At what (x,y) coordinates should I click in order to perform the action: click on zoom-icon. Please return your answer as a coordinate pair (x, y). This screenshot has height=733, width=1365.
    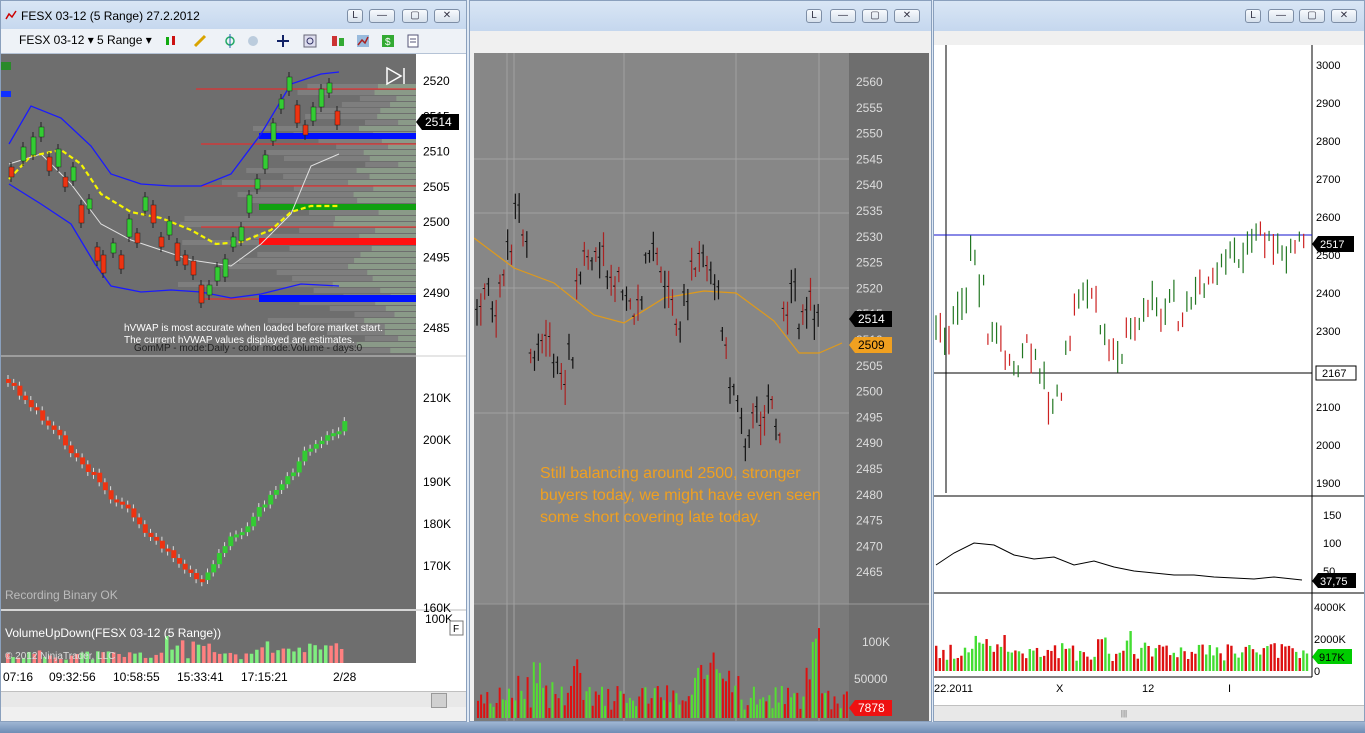
    Looking at the image, I should click on (283, 41).